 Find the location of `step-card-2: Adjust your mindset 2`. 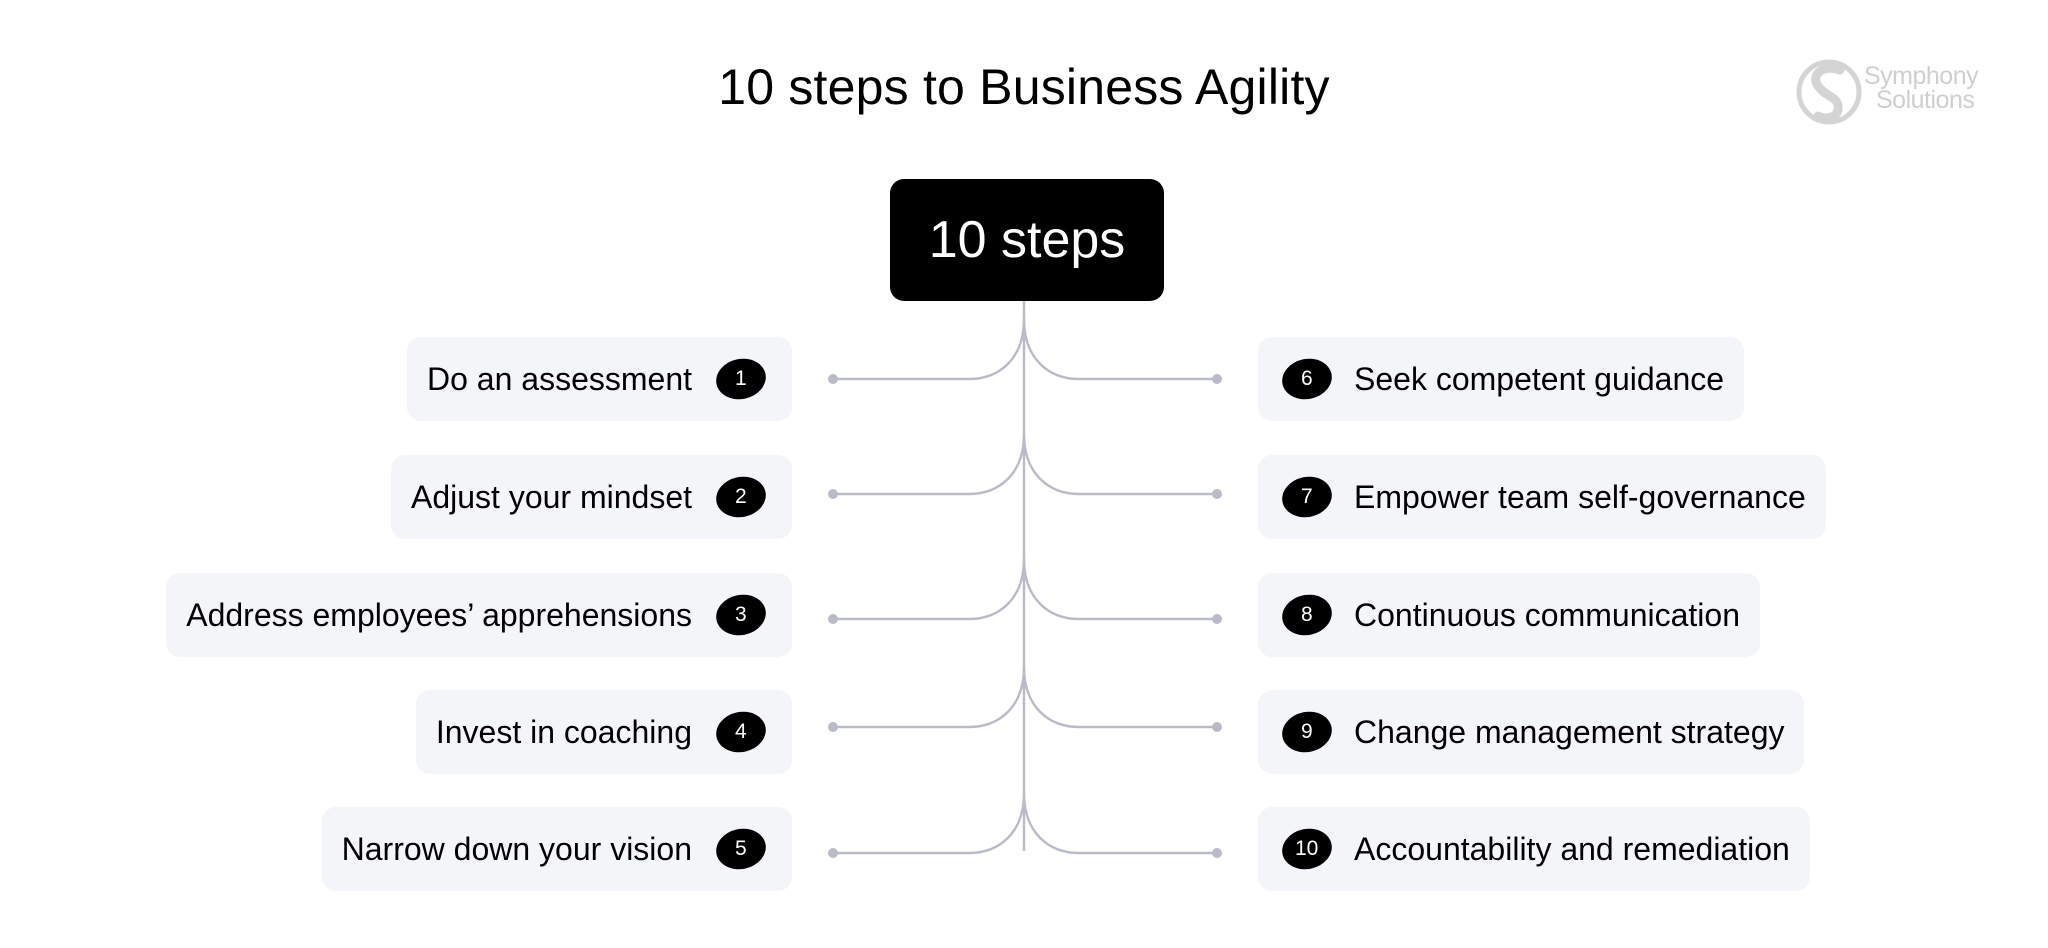

step-card-2: Adjust your mindset 2 is located at coordinates (591, 497).